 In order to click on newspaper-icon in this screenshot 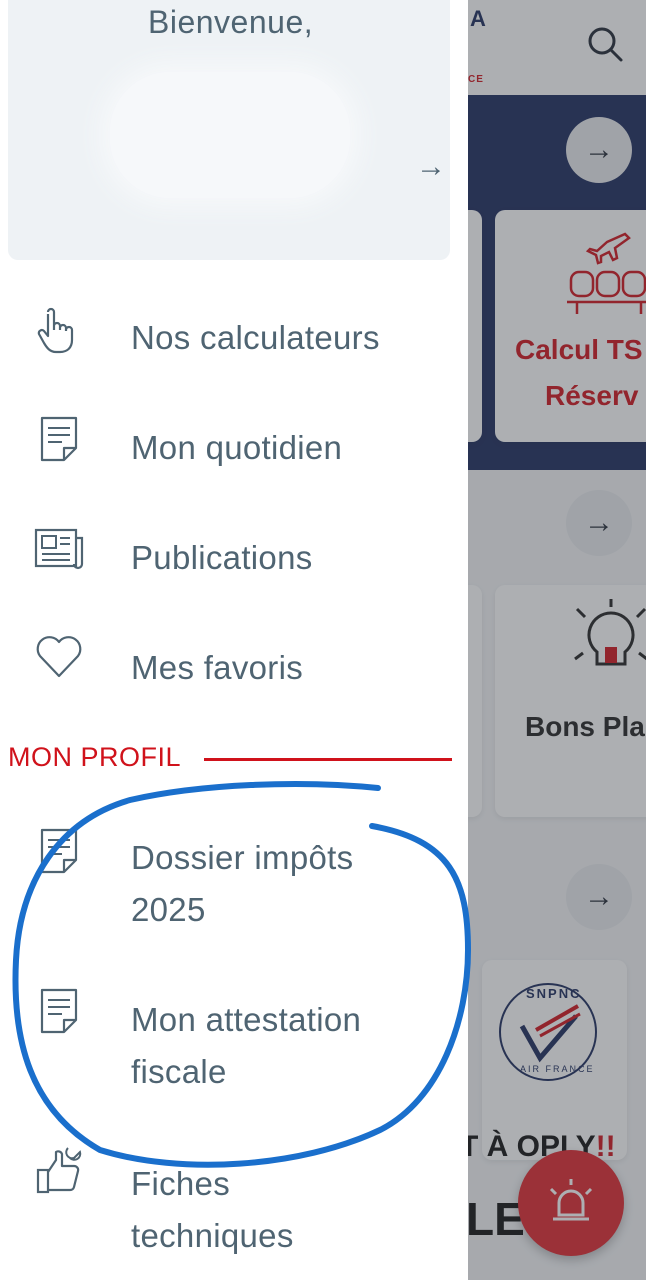, I will do `click(59, 549)`.